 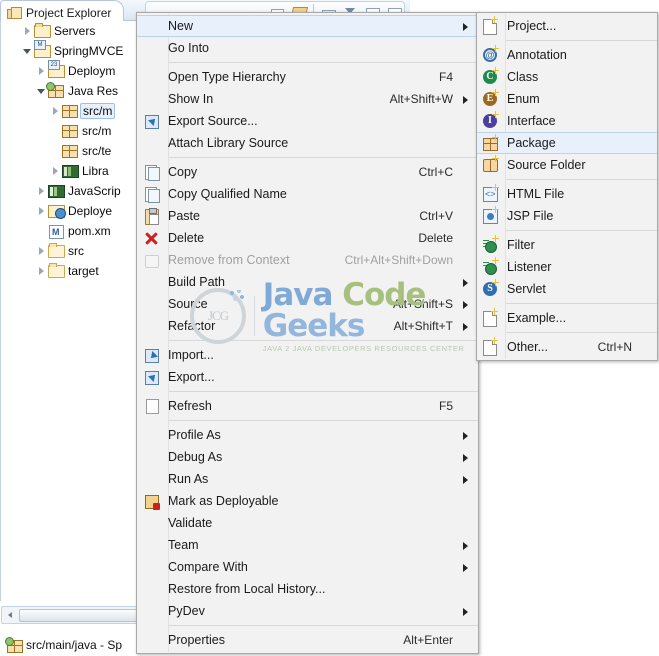 I want to click on scroll-left-icon, so click(x=9, y=615).